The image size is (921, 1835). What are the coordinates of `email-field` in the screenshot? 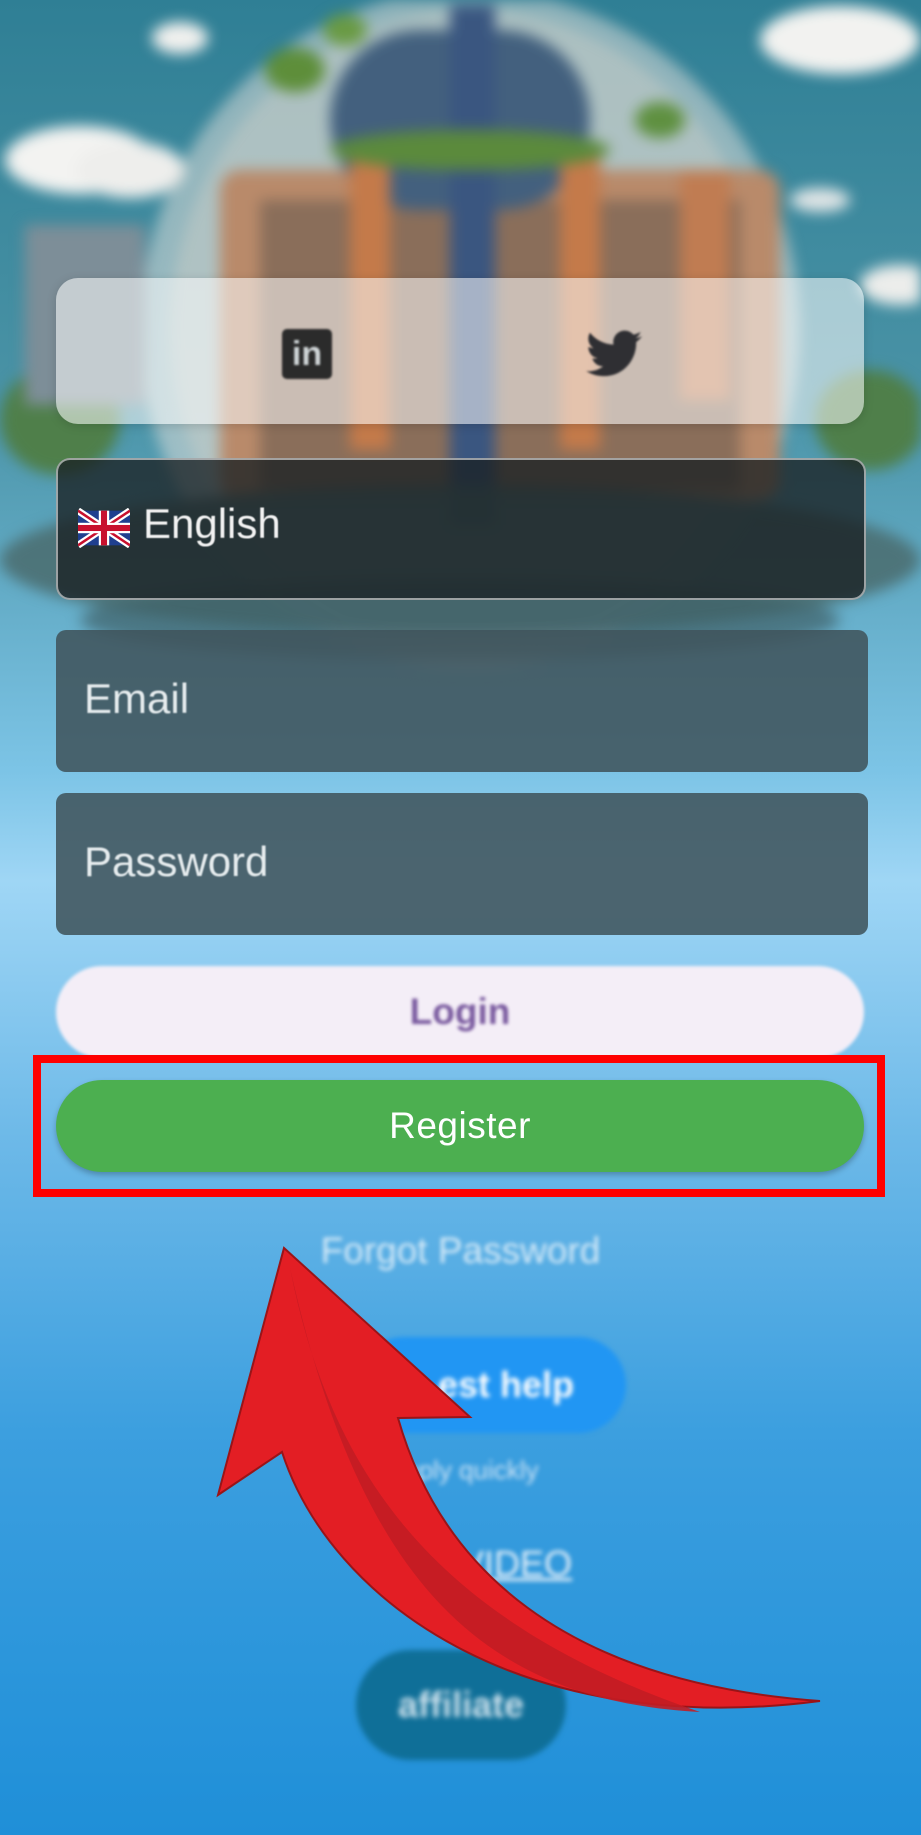 It's located at (462, 701).